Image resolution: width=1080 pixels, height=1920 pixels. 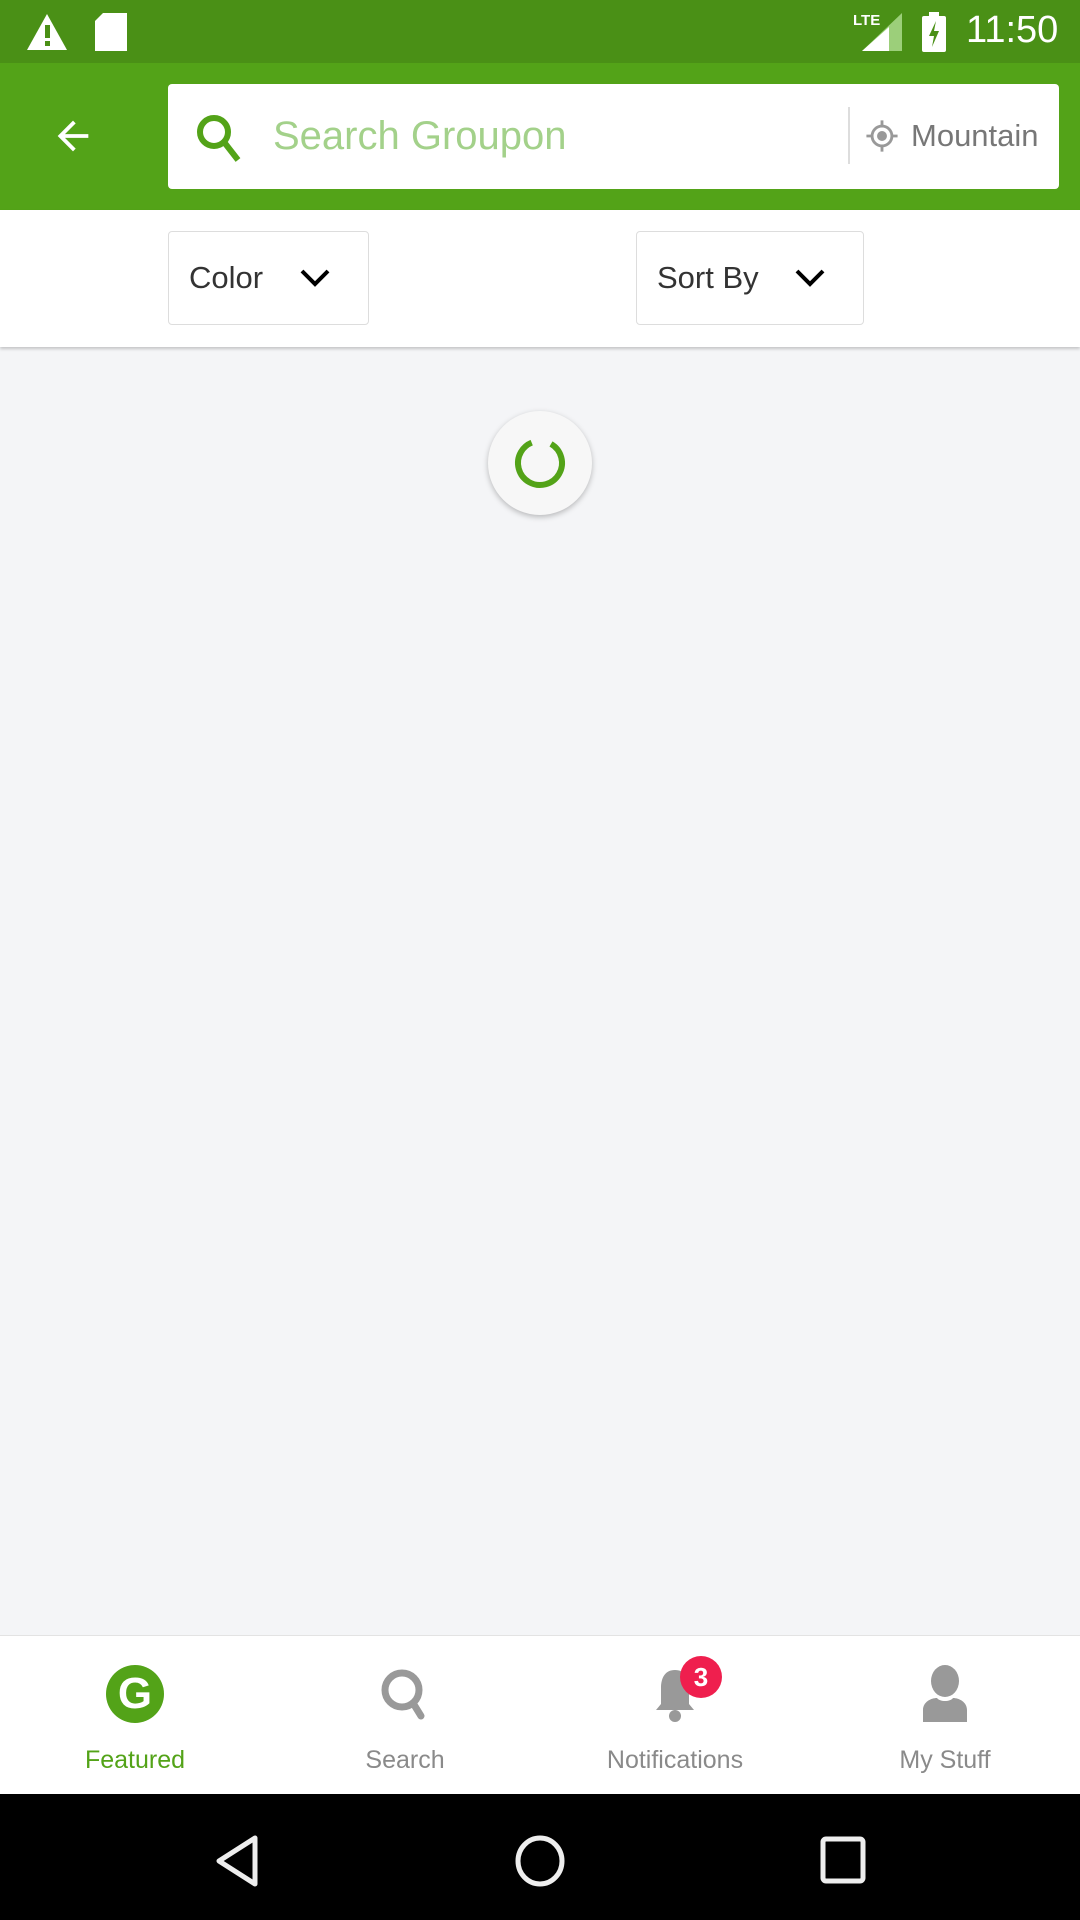 What do you see at coordinates (540, 278) in the screenshot?
I see `filter-bar: Color Sort By` at bounding box center [540, 278].